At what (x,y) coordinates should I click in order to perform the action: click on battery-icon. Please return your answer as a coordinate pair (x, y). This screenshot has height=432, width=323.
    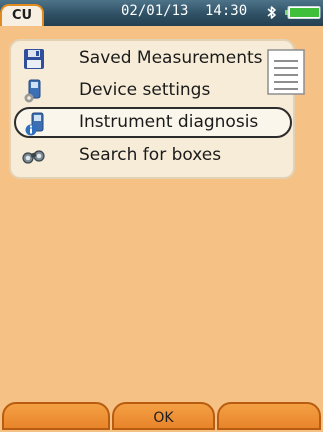
    Looking at the image, I should click on (303, 12).